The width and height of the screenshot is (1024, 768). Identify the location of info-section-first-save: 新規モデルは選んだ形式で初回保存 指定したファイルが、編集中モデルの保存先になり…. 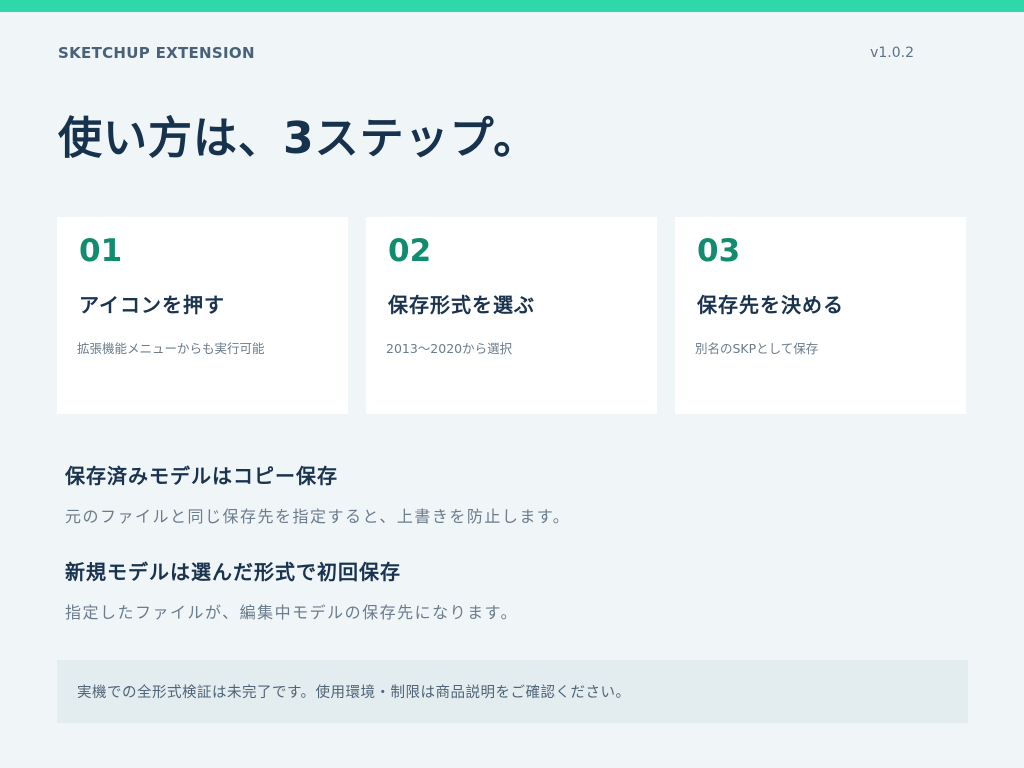
(291, 589).